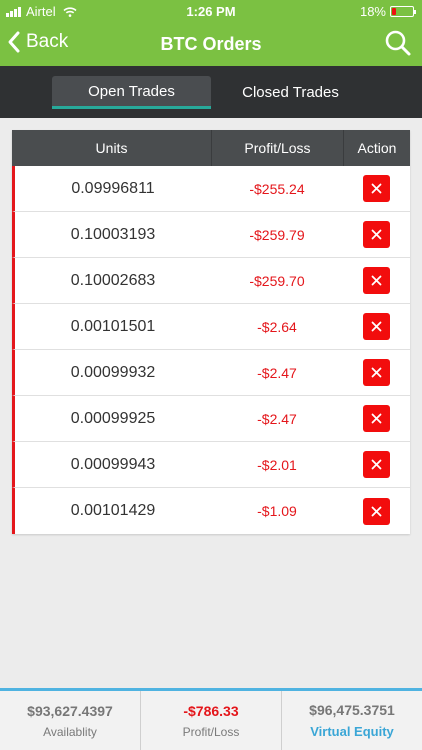 This screenshot has width=422, height=750. I want to click on status-time: 1:26 PM, so click(211, 11).